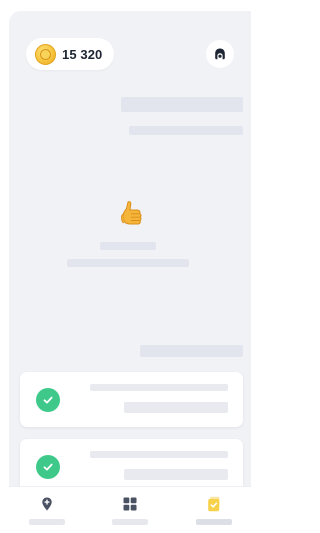  Describe the element at coordinates (47, 504) in the screenshot. I see `map-pin-icon` at that location.